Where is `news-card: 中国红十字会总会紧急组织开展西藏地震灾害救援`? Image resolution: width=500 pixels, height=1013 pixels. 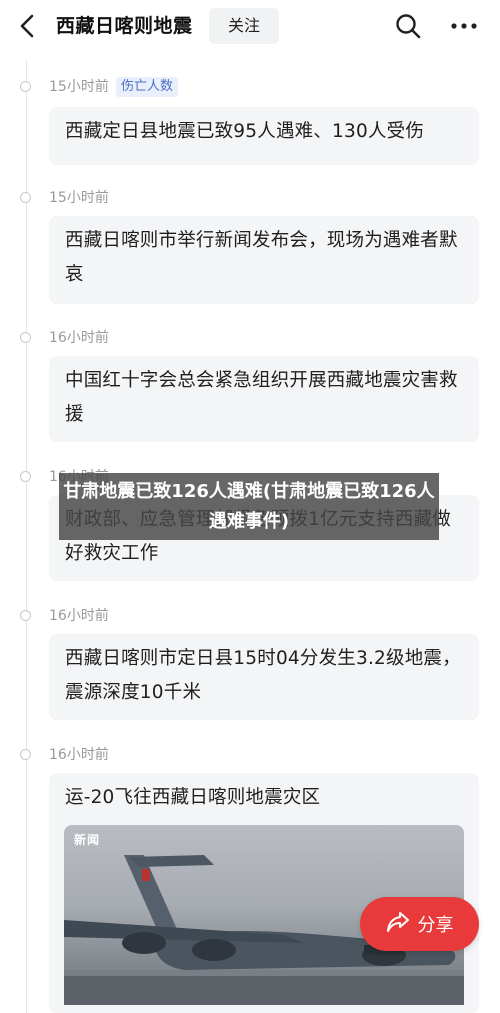 news-card: 中国红十字会总会紧急组织开展西藏地震灾害救援 is located at coordinates (264, 399).